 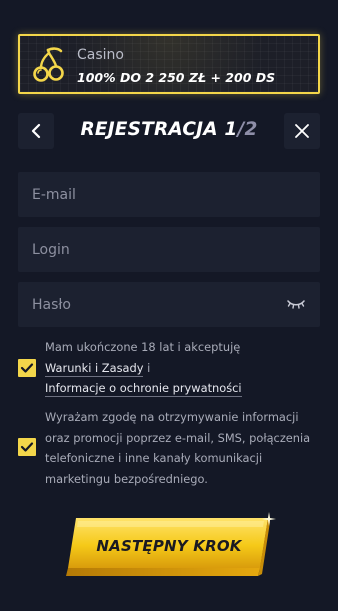 What do you see at coordinates (143, 389) in the screenshot?
I see `privacy-link: Informacje o ochronie prywatności` at bounding box center [143, 389].